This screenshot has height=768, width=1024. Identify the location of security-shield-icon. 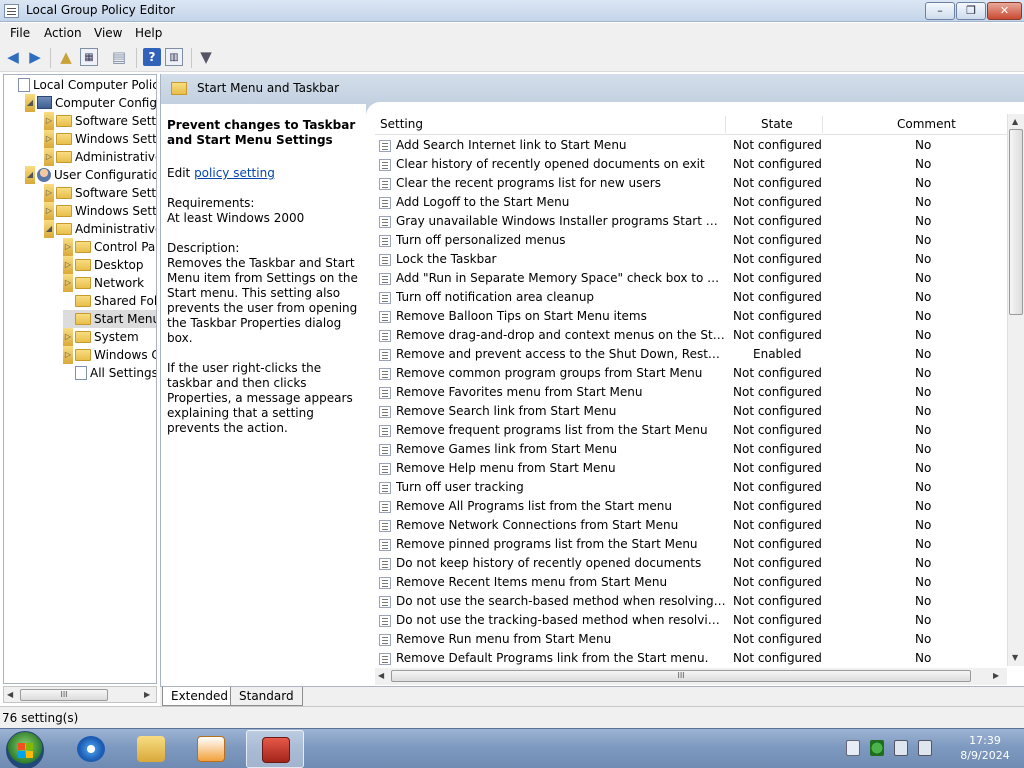
(877, 748).